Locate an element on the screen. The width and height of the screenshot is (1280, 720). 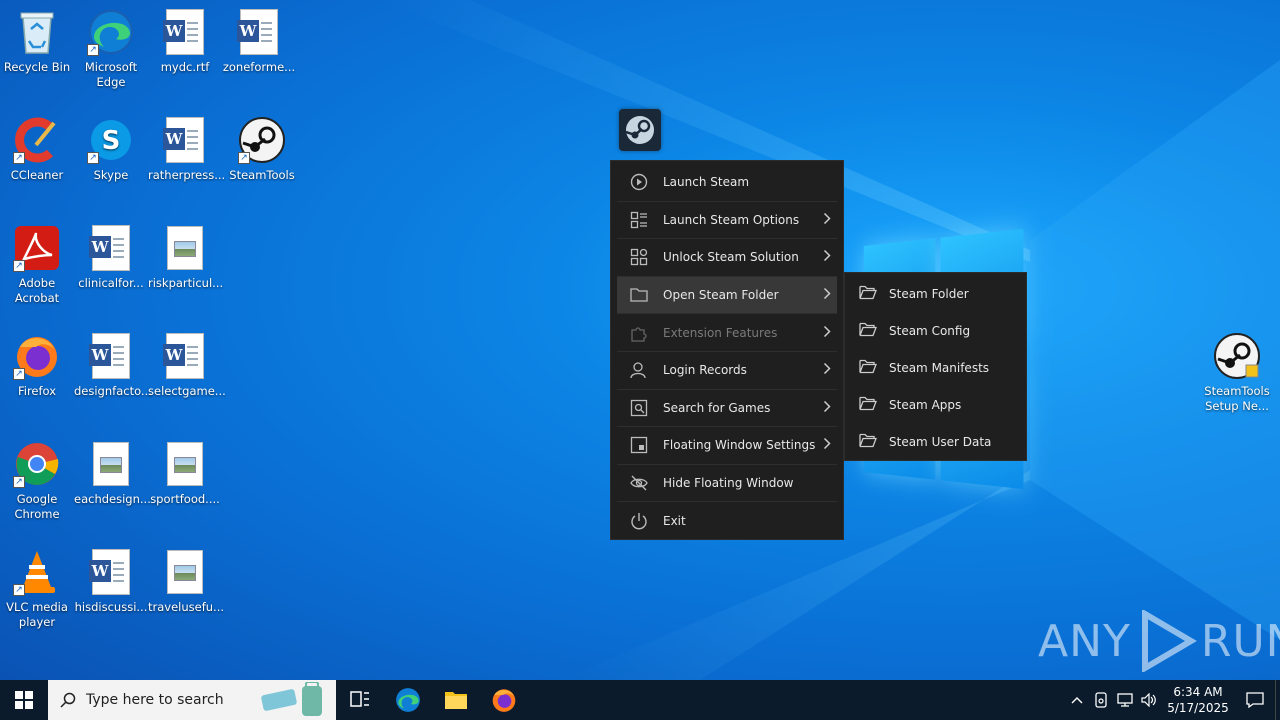
submenu-item-steam-folder: Steam Folder is located at coordinates (935, 293).